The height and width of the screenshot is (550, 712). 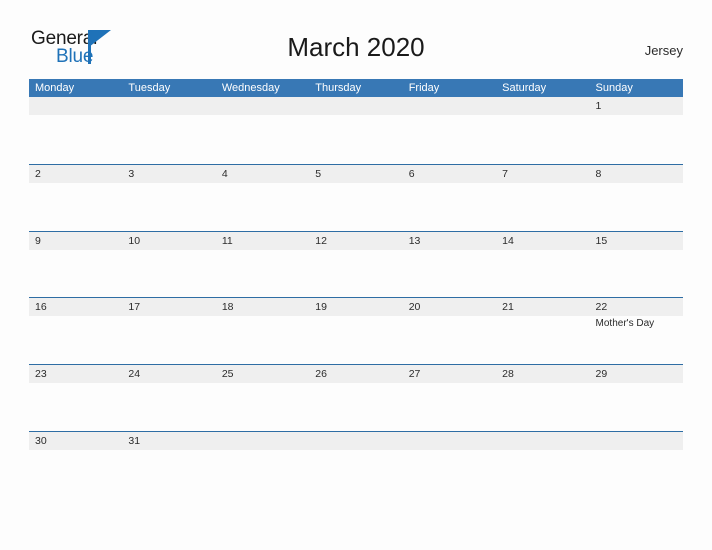 What do you see at coordinates (414, 240) in the screenshot?
I see `day-number: 13` at bounding box center [414, 240].